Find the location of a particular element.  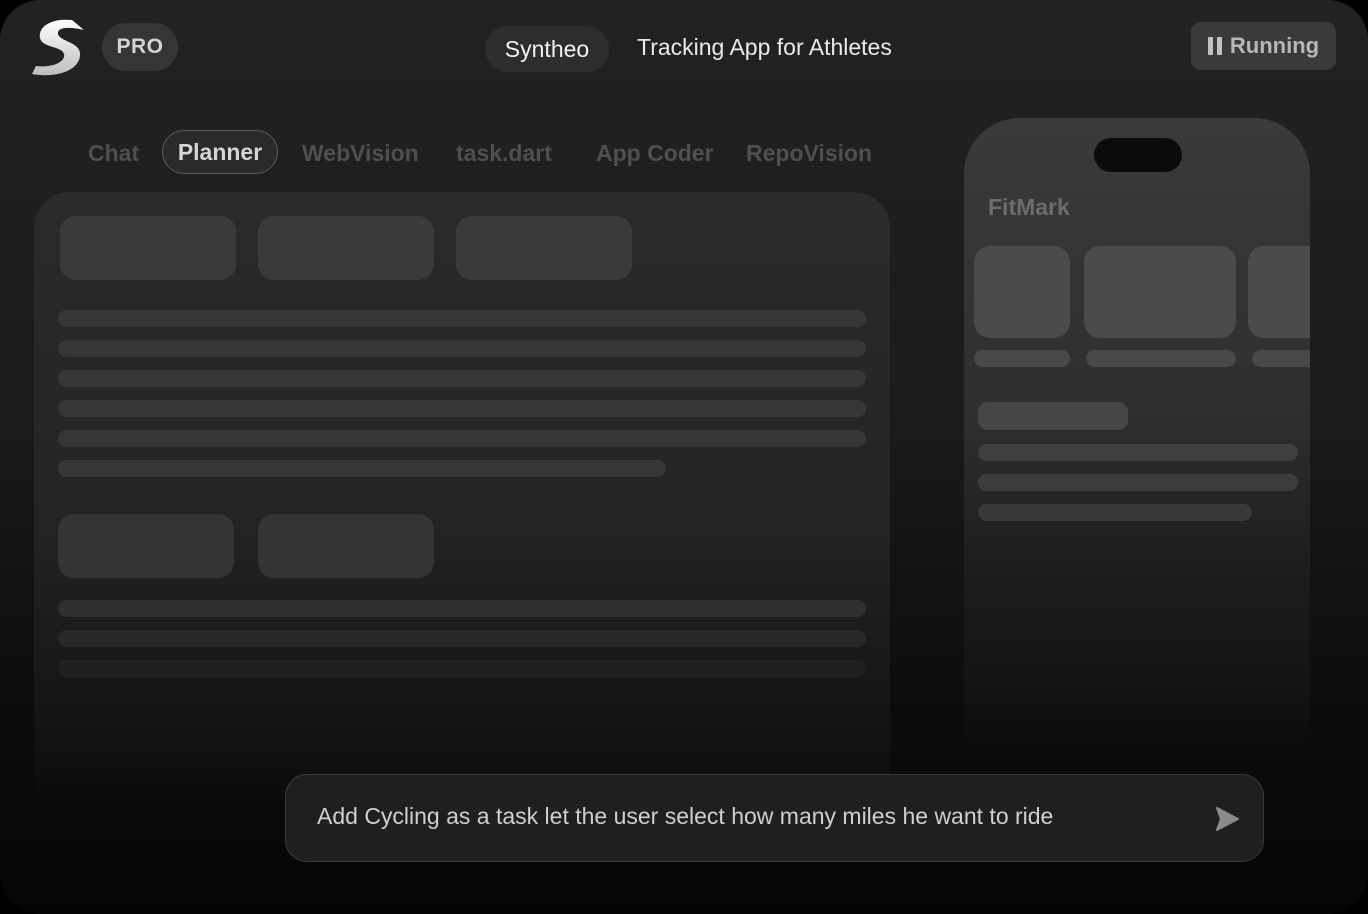

running-label: Running is located at coordinates (1274, 45).